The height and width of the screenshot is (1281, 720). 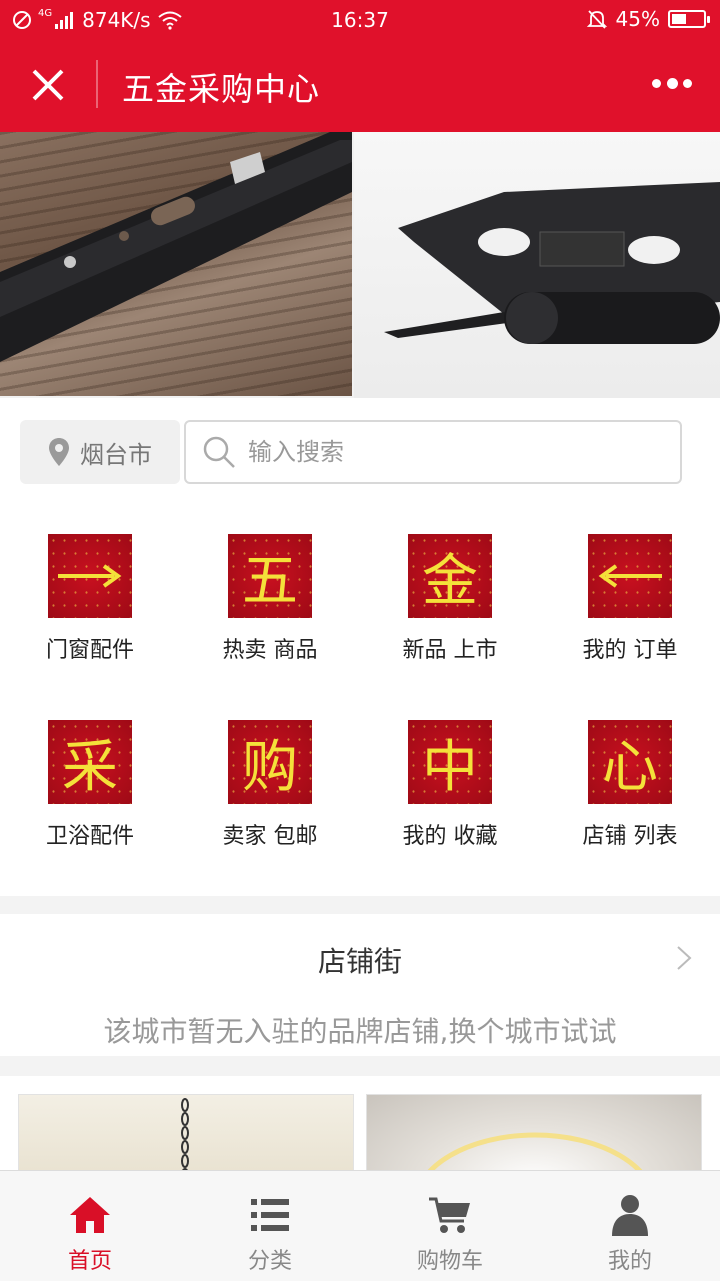 What do you see at coordinates (689, 19) in the screenshot?
I see `battery-icon` at bounding box center [689, 19].